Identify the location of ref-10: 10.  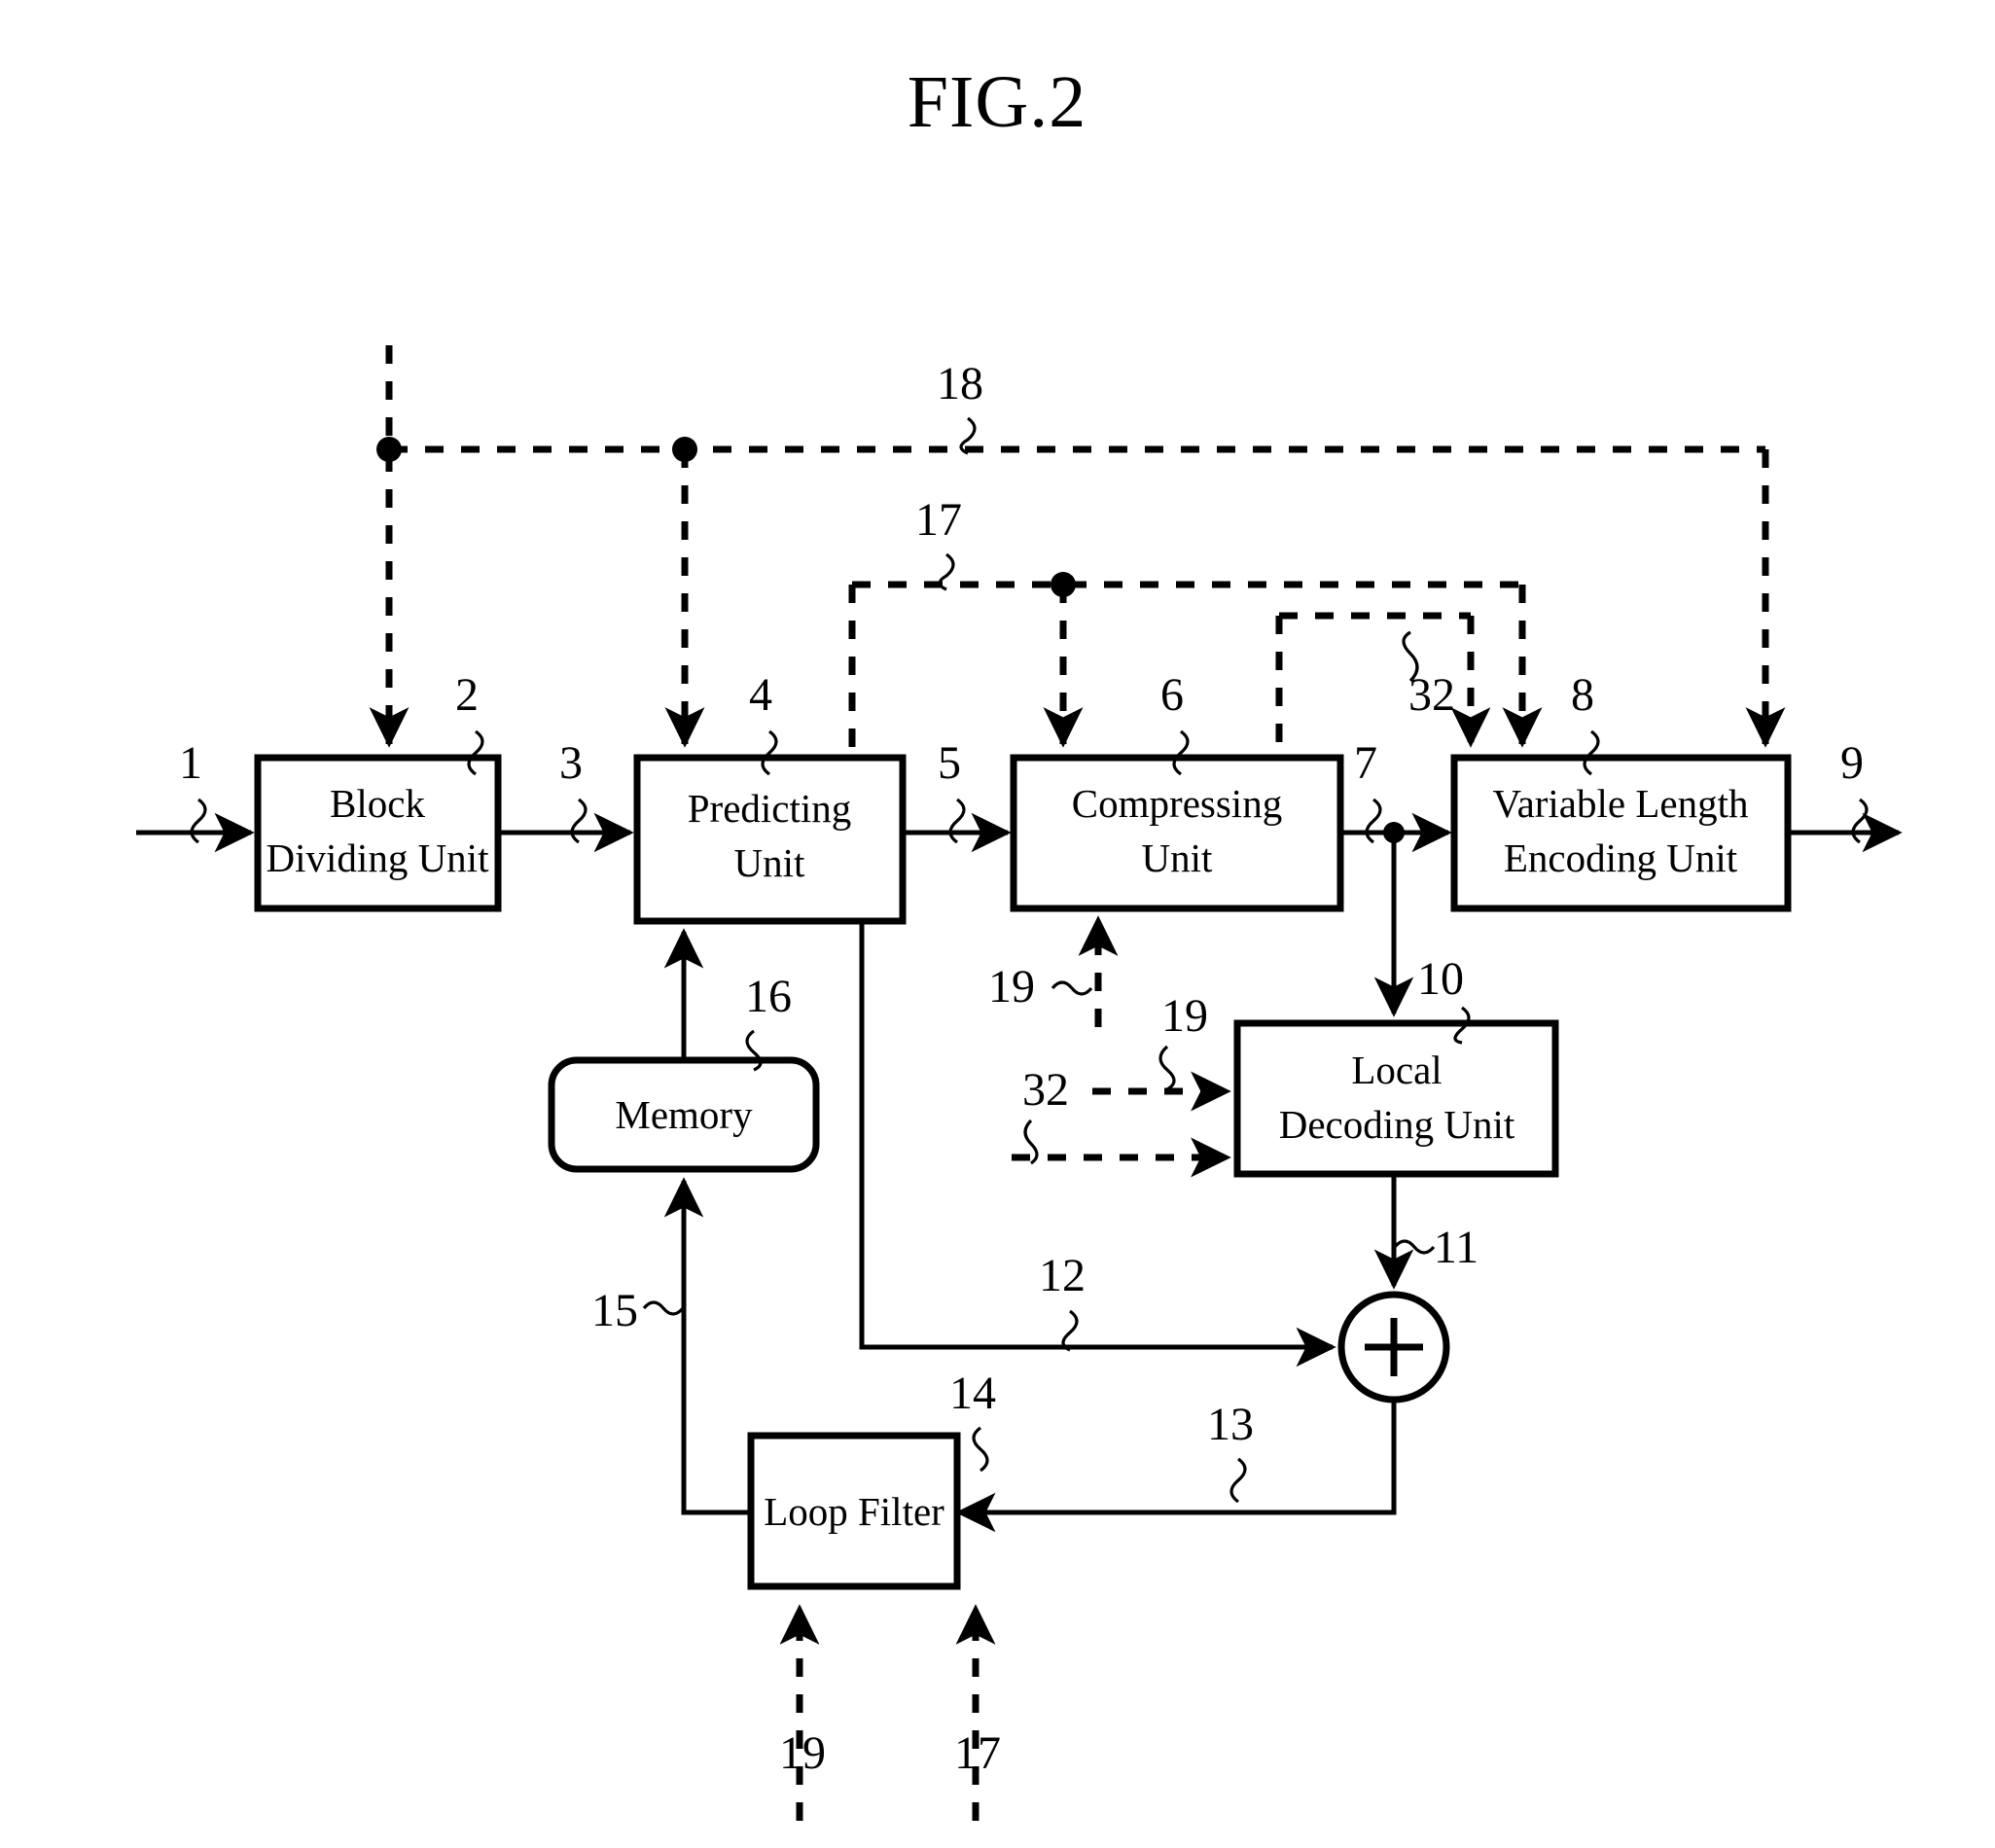
(1440, 979).